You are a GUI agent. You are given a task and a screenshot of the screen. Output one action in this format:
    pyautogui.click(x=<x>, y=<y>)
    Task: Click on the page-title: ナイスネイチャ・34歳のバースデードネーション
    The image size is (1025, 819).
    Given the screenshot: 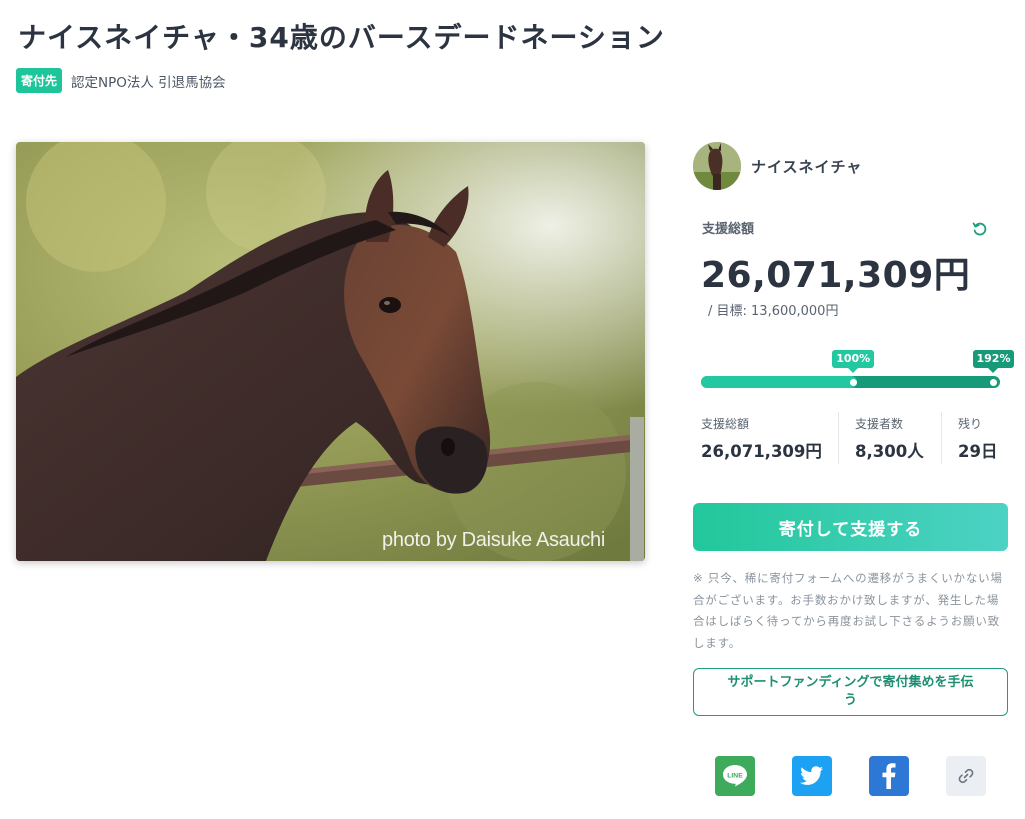 What is the action you would take?
    pyautogui.click(x=341, y=37)
    